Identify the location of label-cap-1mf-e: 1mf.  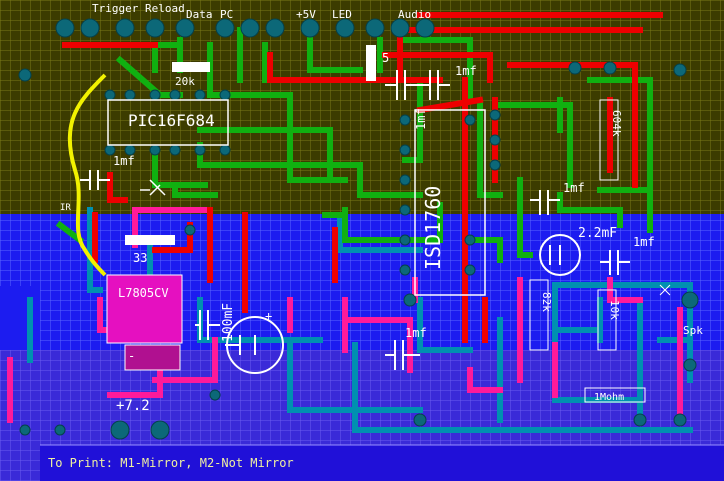
(416, 333).